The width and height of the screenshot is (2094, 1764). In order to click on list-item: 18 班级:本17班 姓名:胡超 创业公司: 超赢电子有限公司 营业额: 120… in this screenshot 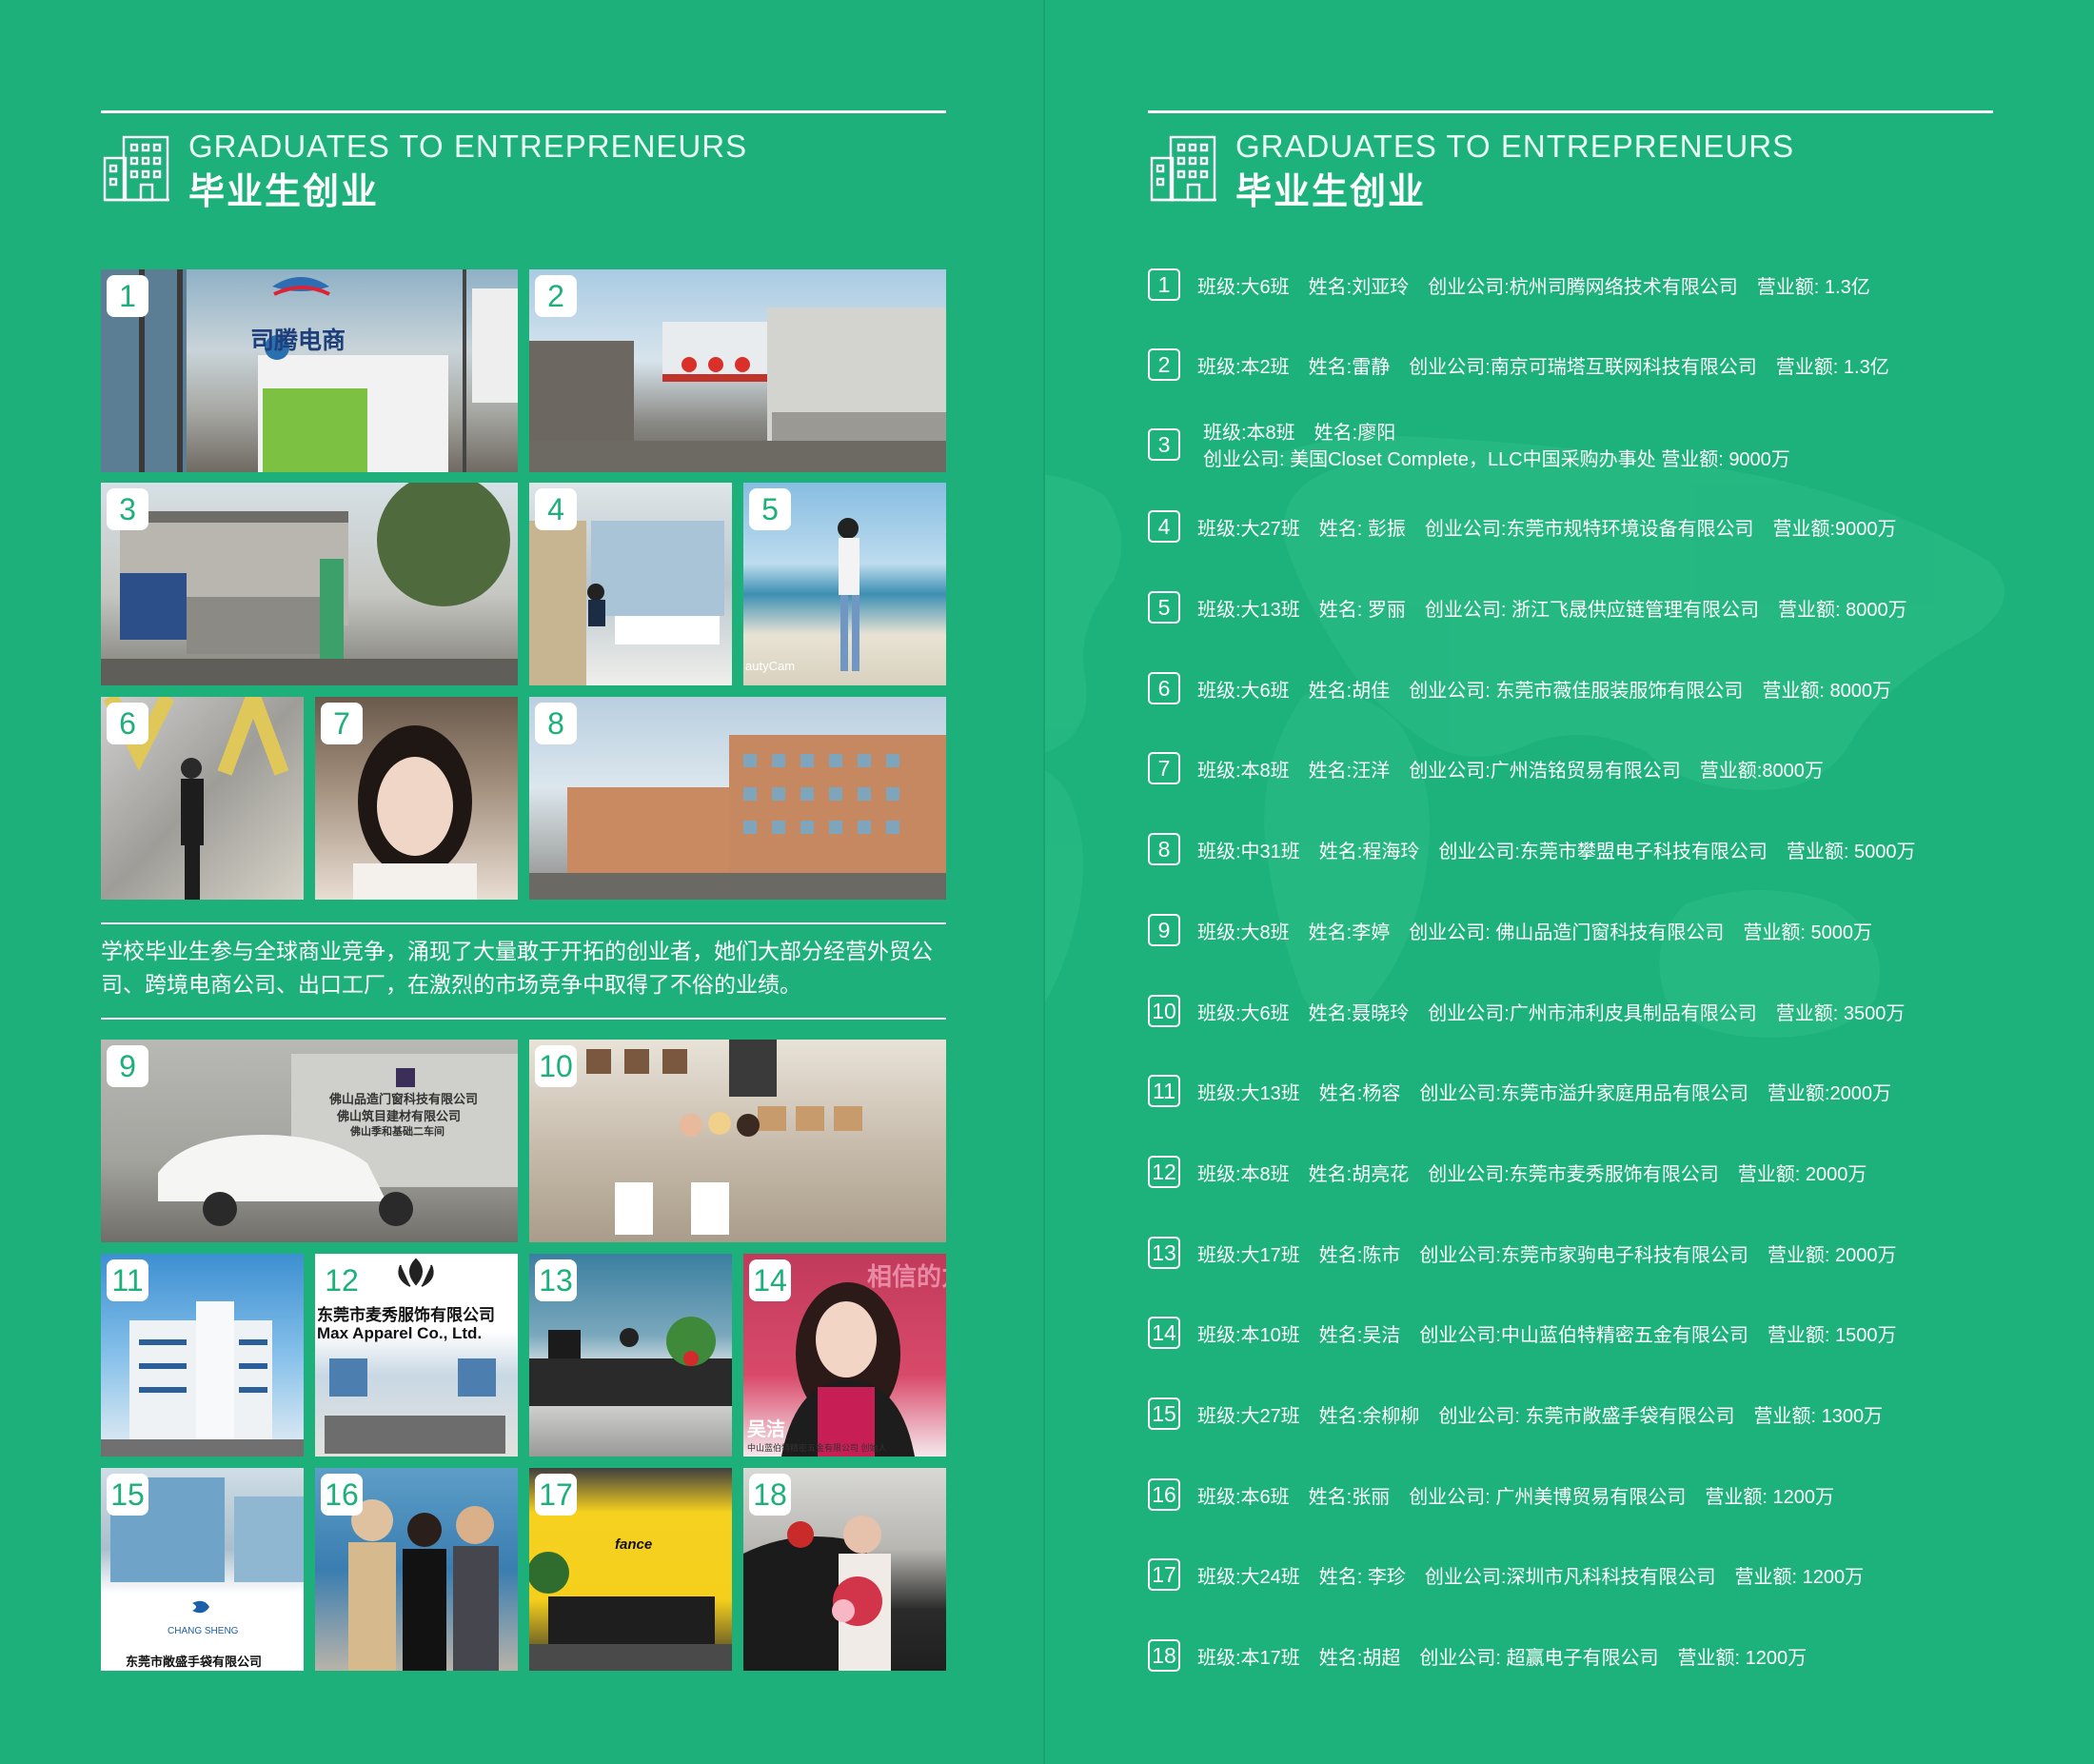, I will do `click(1477, 1655)`.